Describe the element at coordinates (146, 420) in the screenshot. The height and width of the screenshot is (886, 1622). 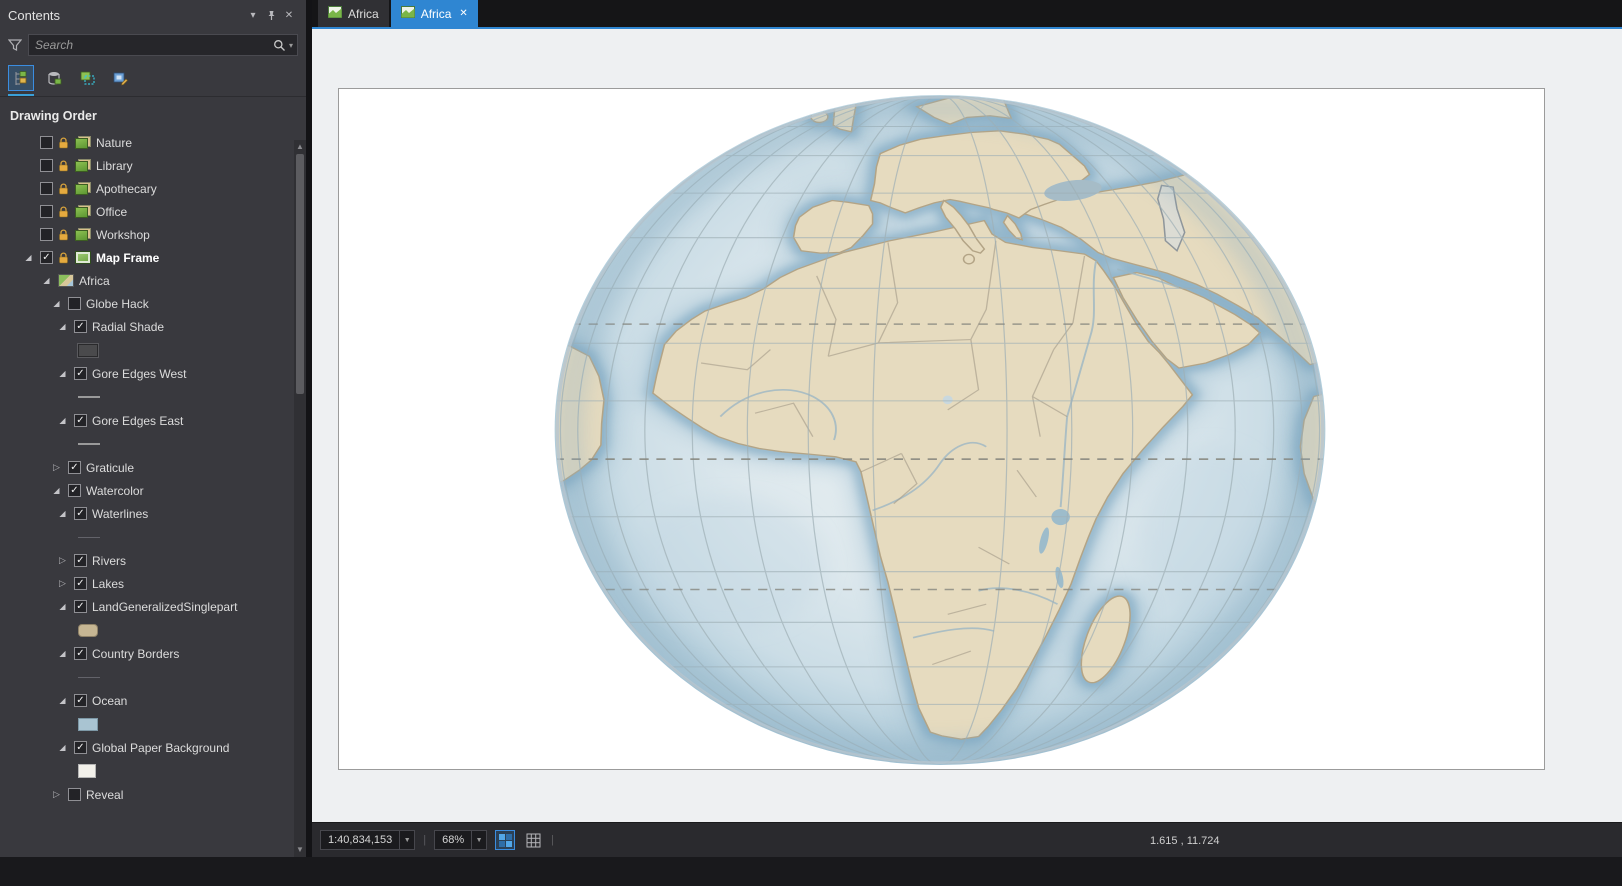
I see `layer-row-gore-edges-east: ◢ ✓ Gore Edges East` at that location.